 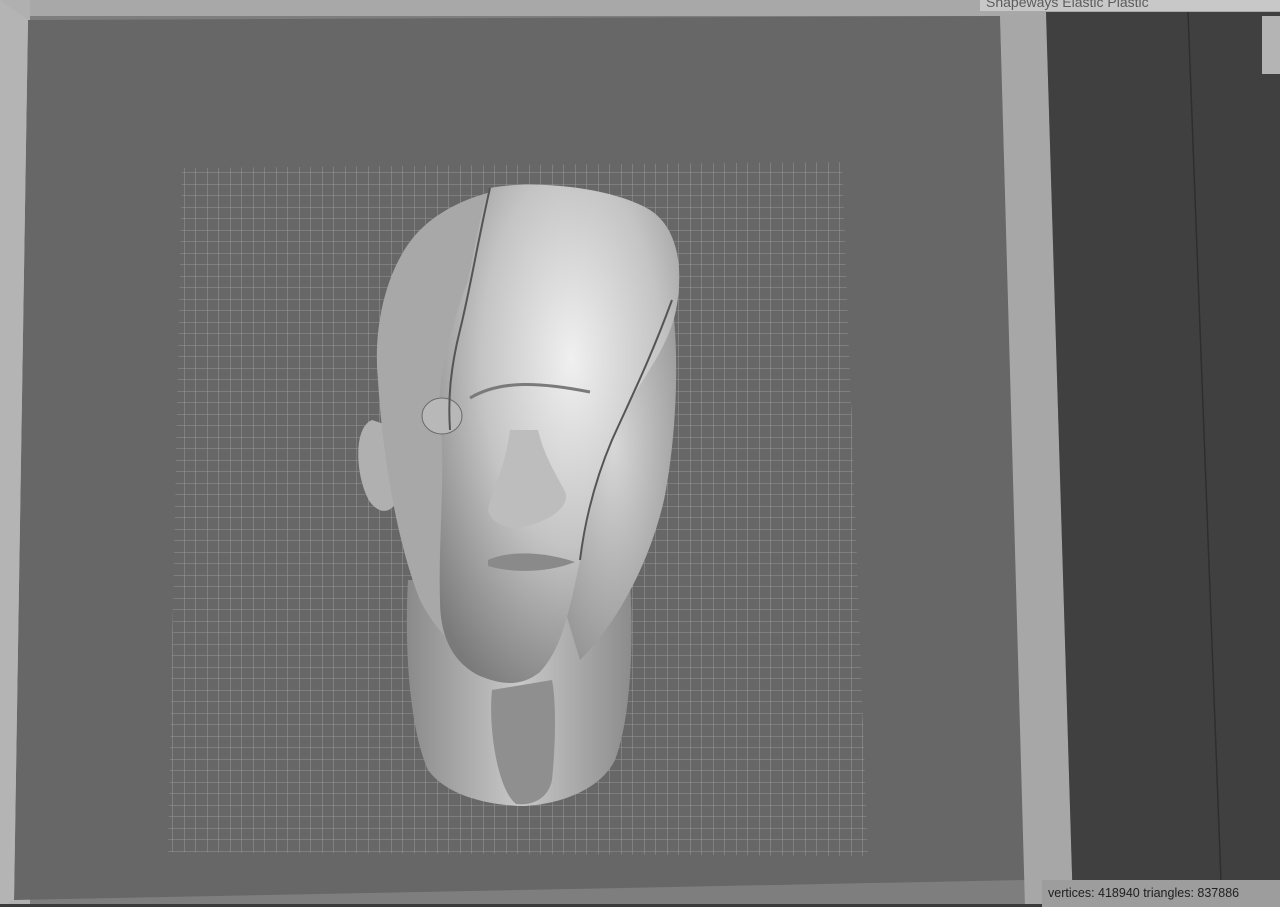 I want to click on status-bar: vertices: 418940 triangles: 837886, so click(x=1161, y=893).